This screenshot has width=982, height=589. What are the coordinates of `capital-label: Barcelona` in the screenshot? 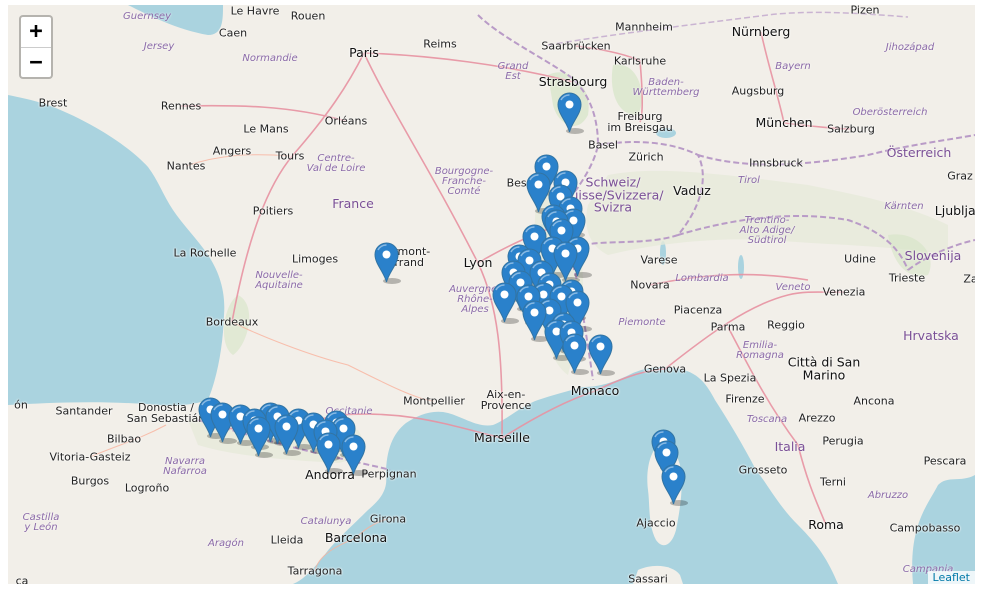 It's located at (356, 537).